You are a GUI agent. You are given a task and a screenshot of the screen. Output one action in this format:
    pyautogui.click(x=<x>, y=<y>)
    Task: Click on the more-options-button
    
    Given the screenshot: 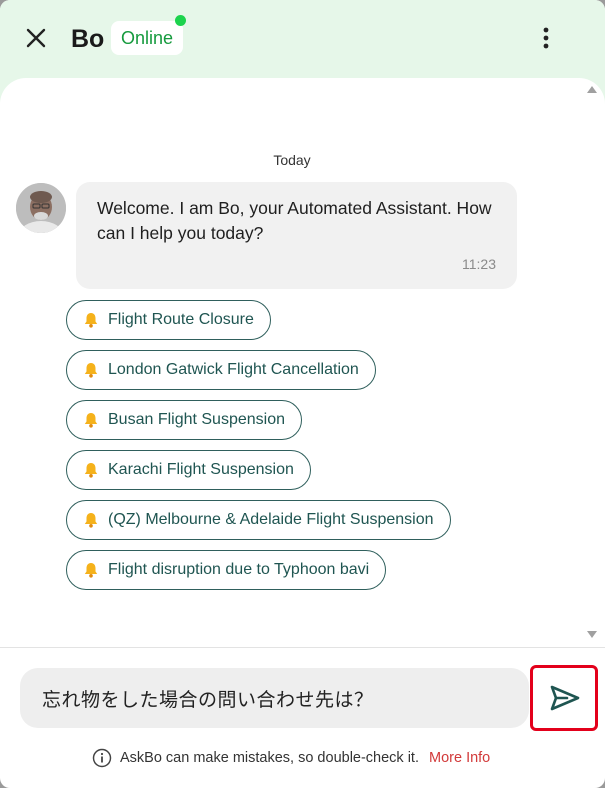 What is the action you would take?
    pyautogui.click(x=546, y=38)
    